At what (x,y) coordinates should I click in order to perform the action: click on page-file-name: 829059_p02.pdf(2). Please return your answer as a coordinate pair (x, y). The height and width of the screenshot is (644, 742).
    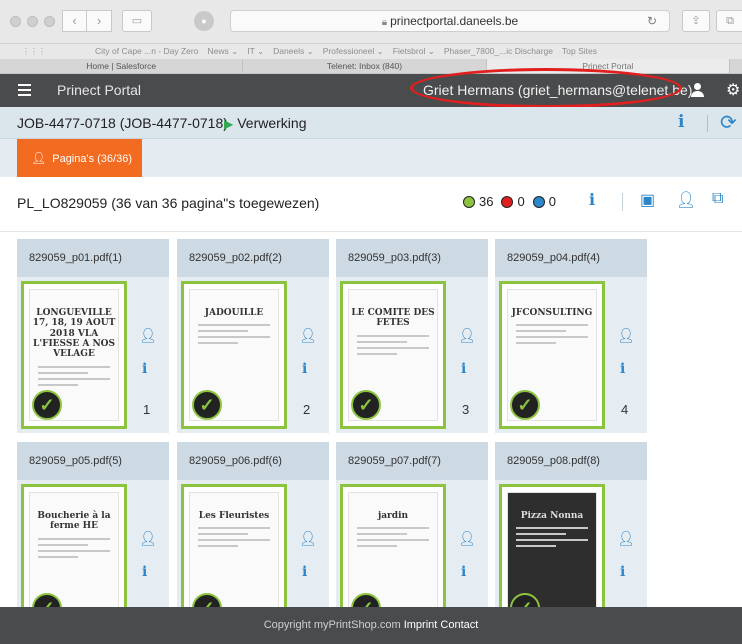
    Looking at the image, I should click on (253, 258).